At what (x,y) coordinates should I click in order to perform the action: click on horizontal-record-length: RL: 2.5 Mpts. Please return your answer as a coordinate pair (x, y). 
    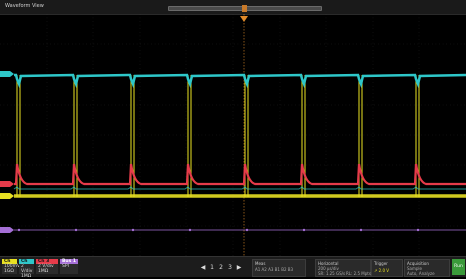
    Looking at the image, I should click on (358, 273).